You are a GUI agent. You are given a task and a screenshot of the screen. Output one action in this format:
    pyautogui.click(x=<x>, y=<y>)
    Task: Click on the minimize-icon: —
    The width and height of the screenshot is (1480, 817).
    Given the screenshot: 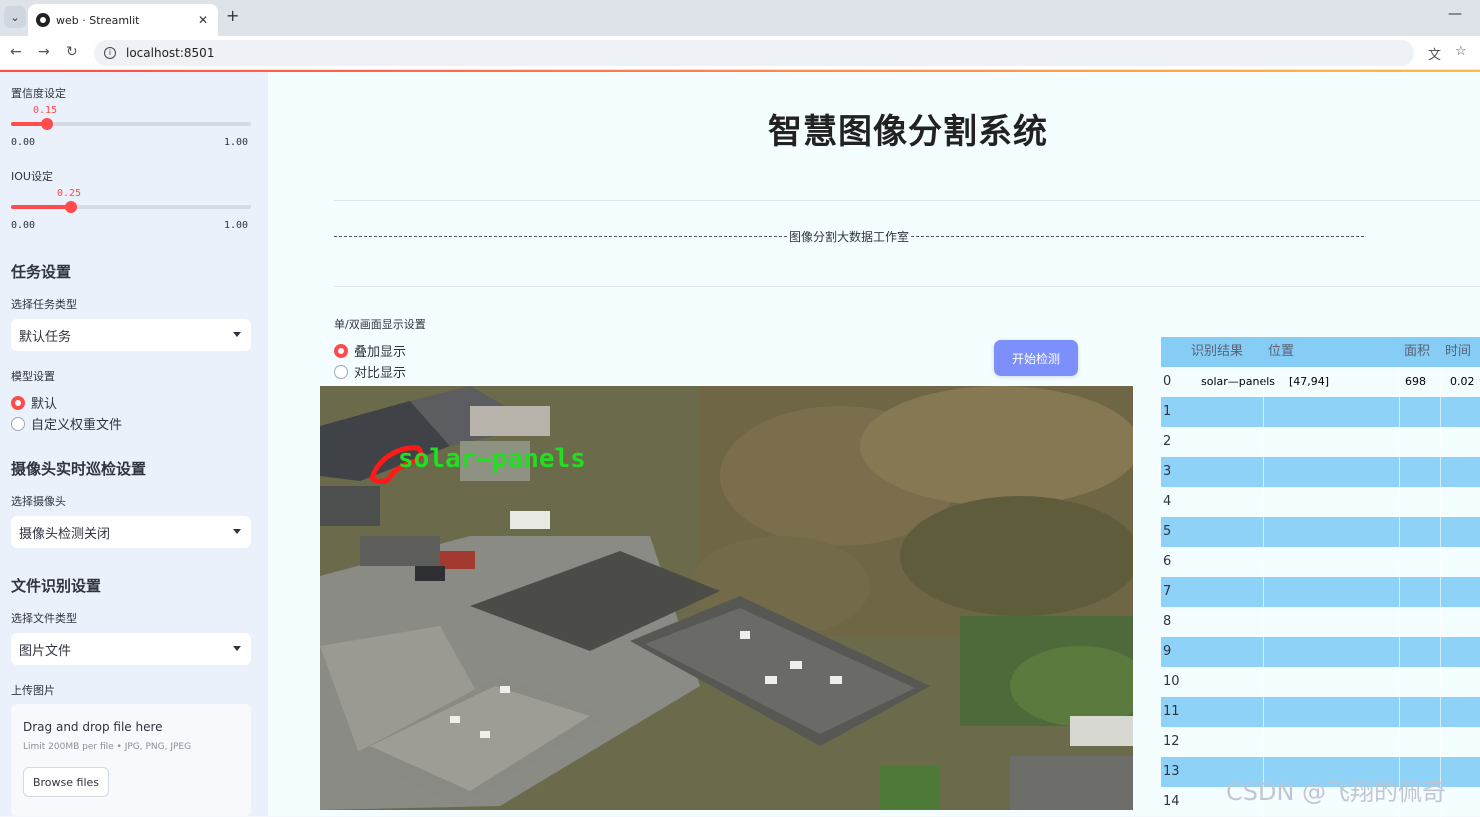 What is the action you would take?
    pyautogui.click(x=1455, y=14)
    